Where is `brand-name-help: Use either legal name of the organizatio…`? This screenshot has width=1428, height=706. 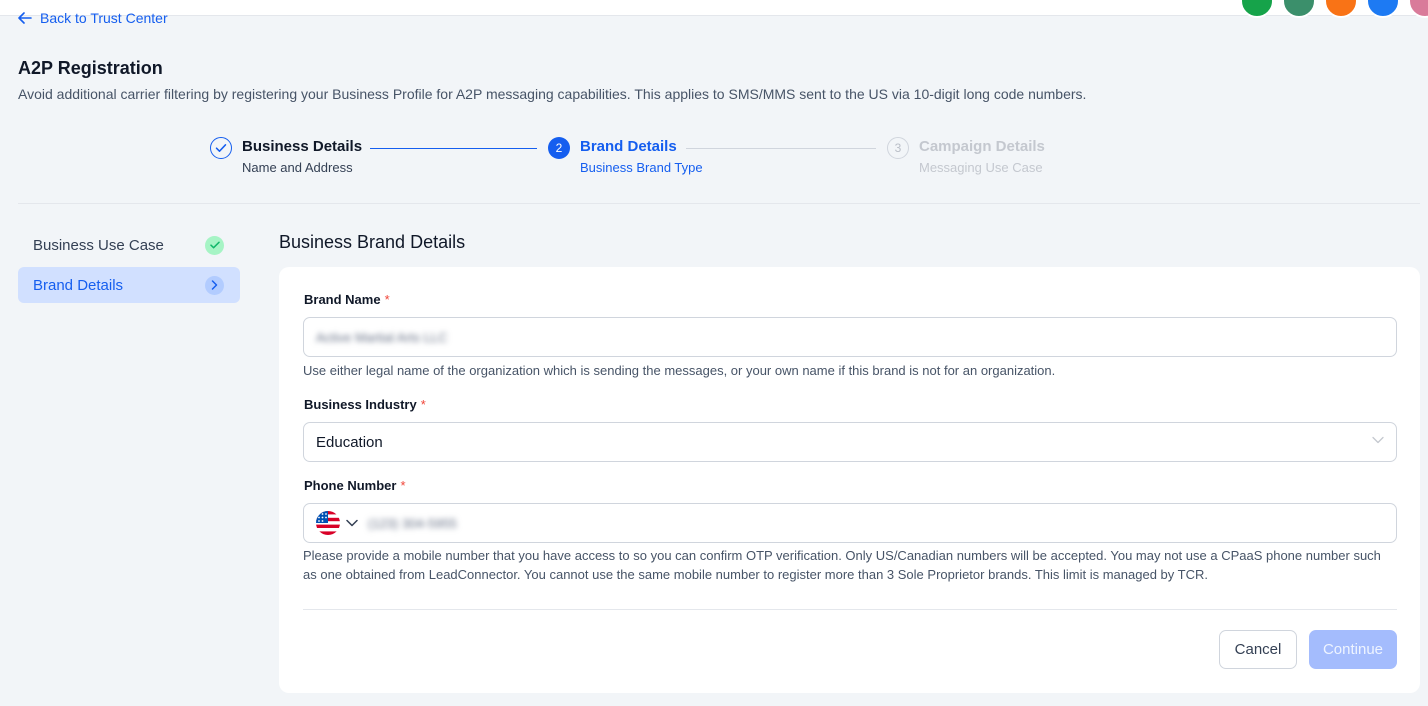
brand-name-help: Use either legal name of the organizatio… is located at coordinates (679, 370).